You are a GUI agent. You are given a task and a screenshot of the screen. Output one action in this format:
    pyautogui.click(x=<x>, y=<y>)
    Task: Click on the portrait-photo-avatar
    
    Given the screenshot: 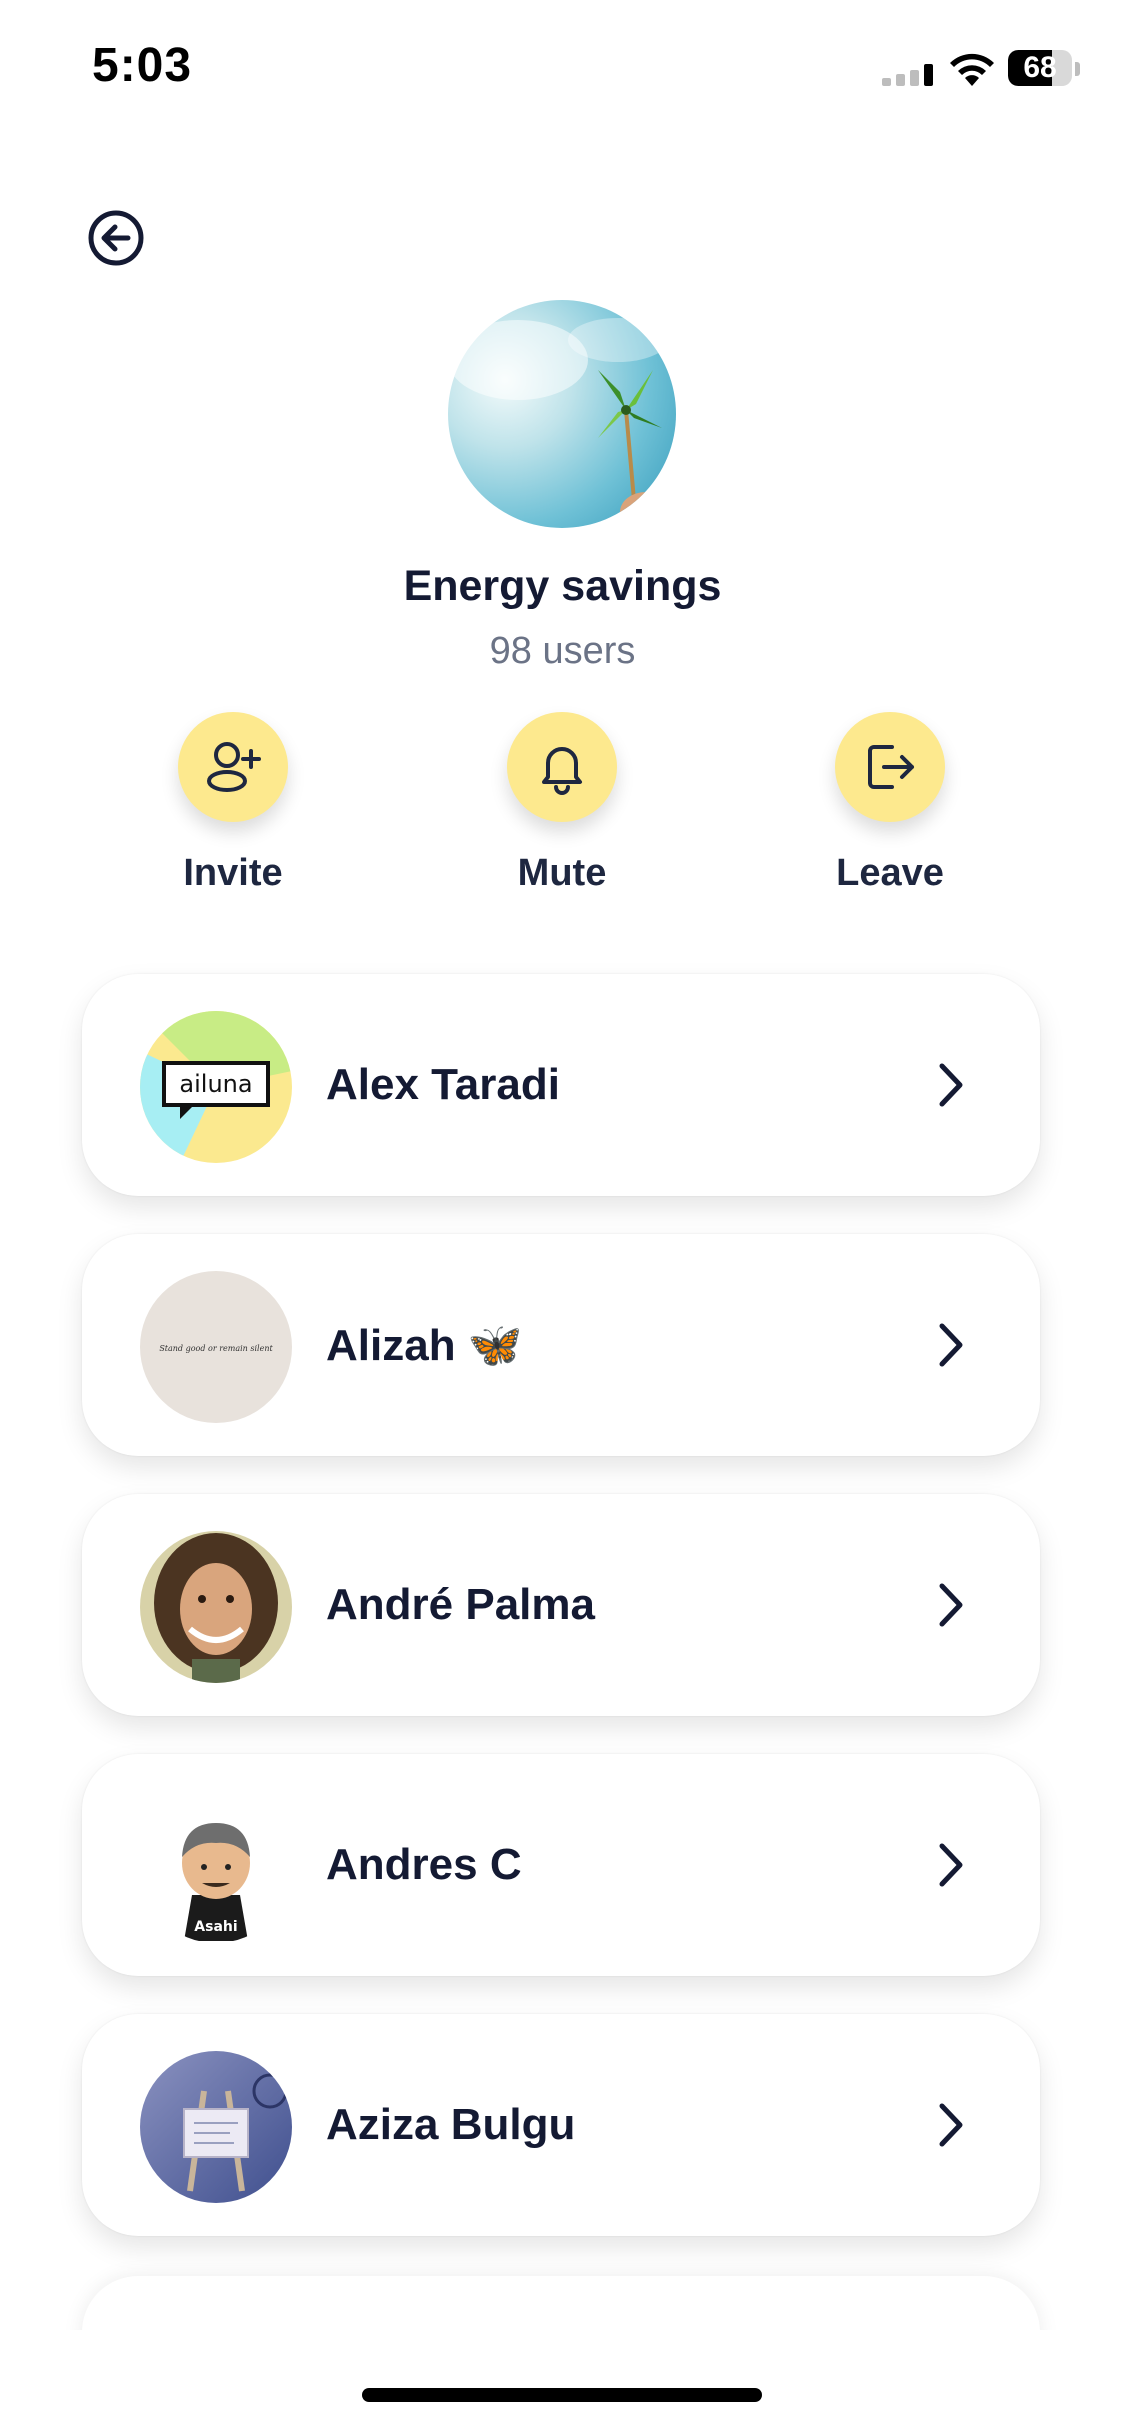 What is the action you would take?
    pyautogui.click(x=216, y=1607)
    